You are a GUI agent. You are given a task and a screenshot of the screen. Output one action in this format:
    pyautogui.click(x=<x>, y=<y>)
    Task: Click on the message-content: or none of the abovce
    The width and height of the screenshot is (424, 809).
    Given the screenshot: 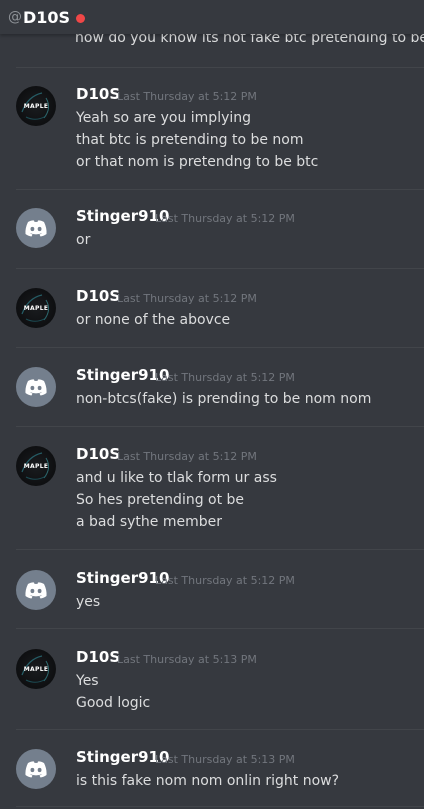 What is the action you would take?
    pyautogui.click(x=153, y=320)
    